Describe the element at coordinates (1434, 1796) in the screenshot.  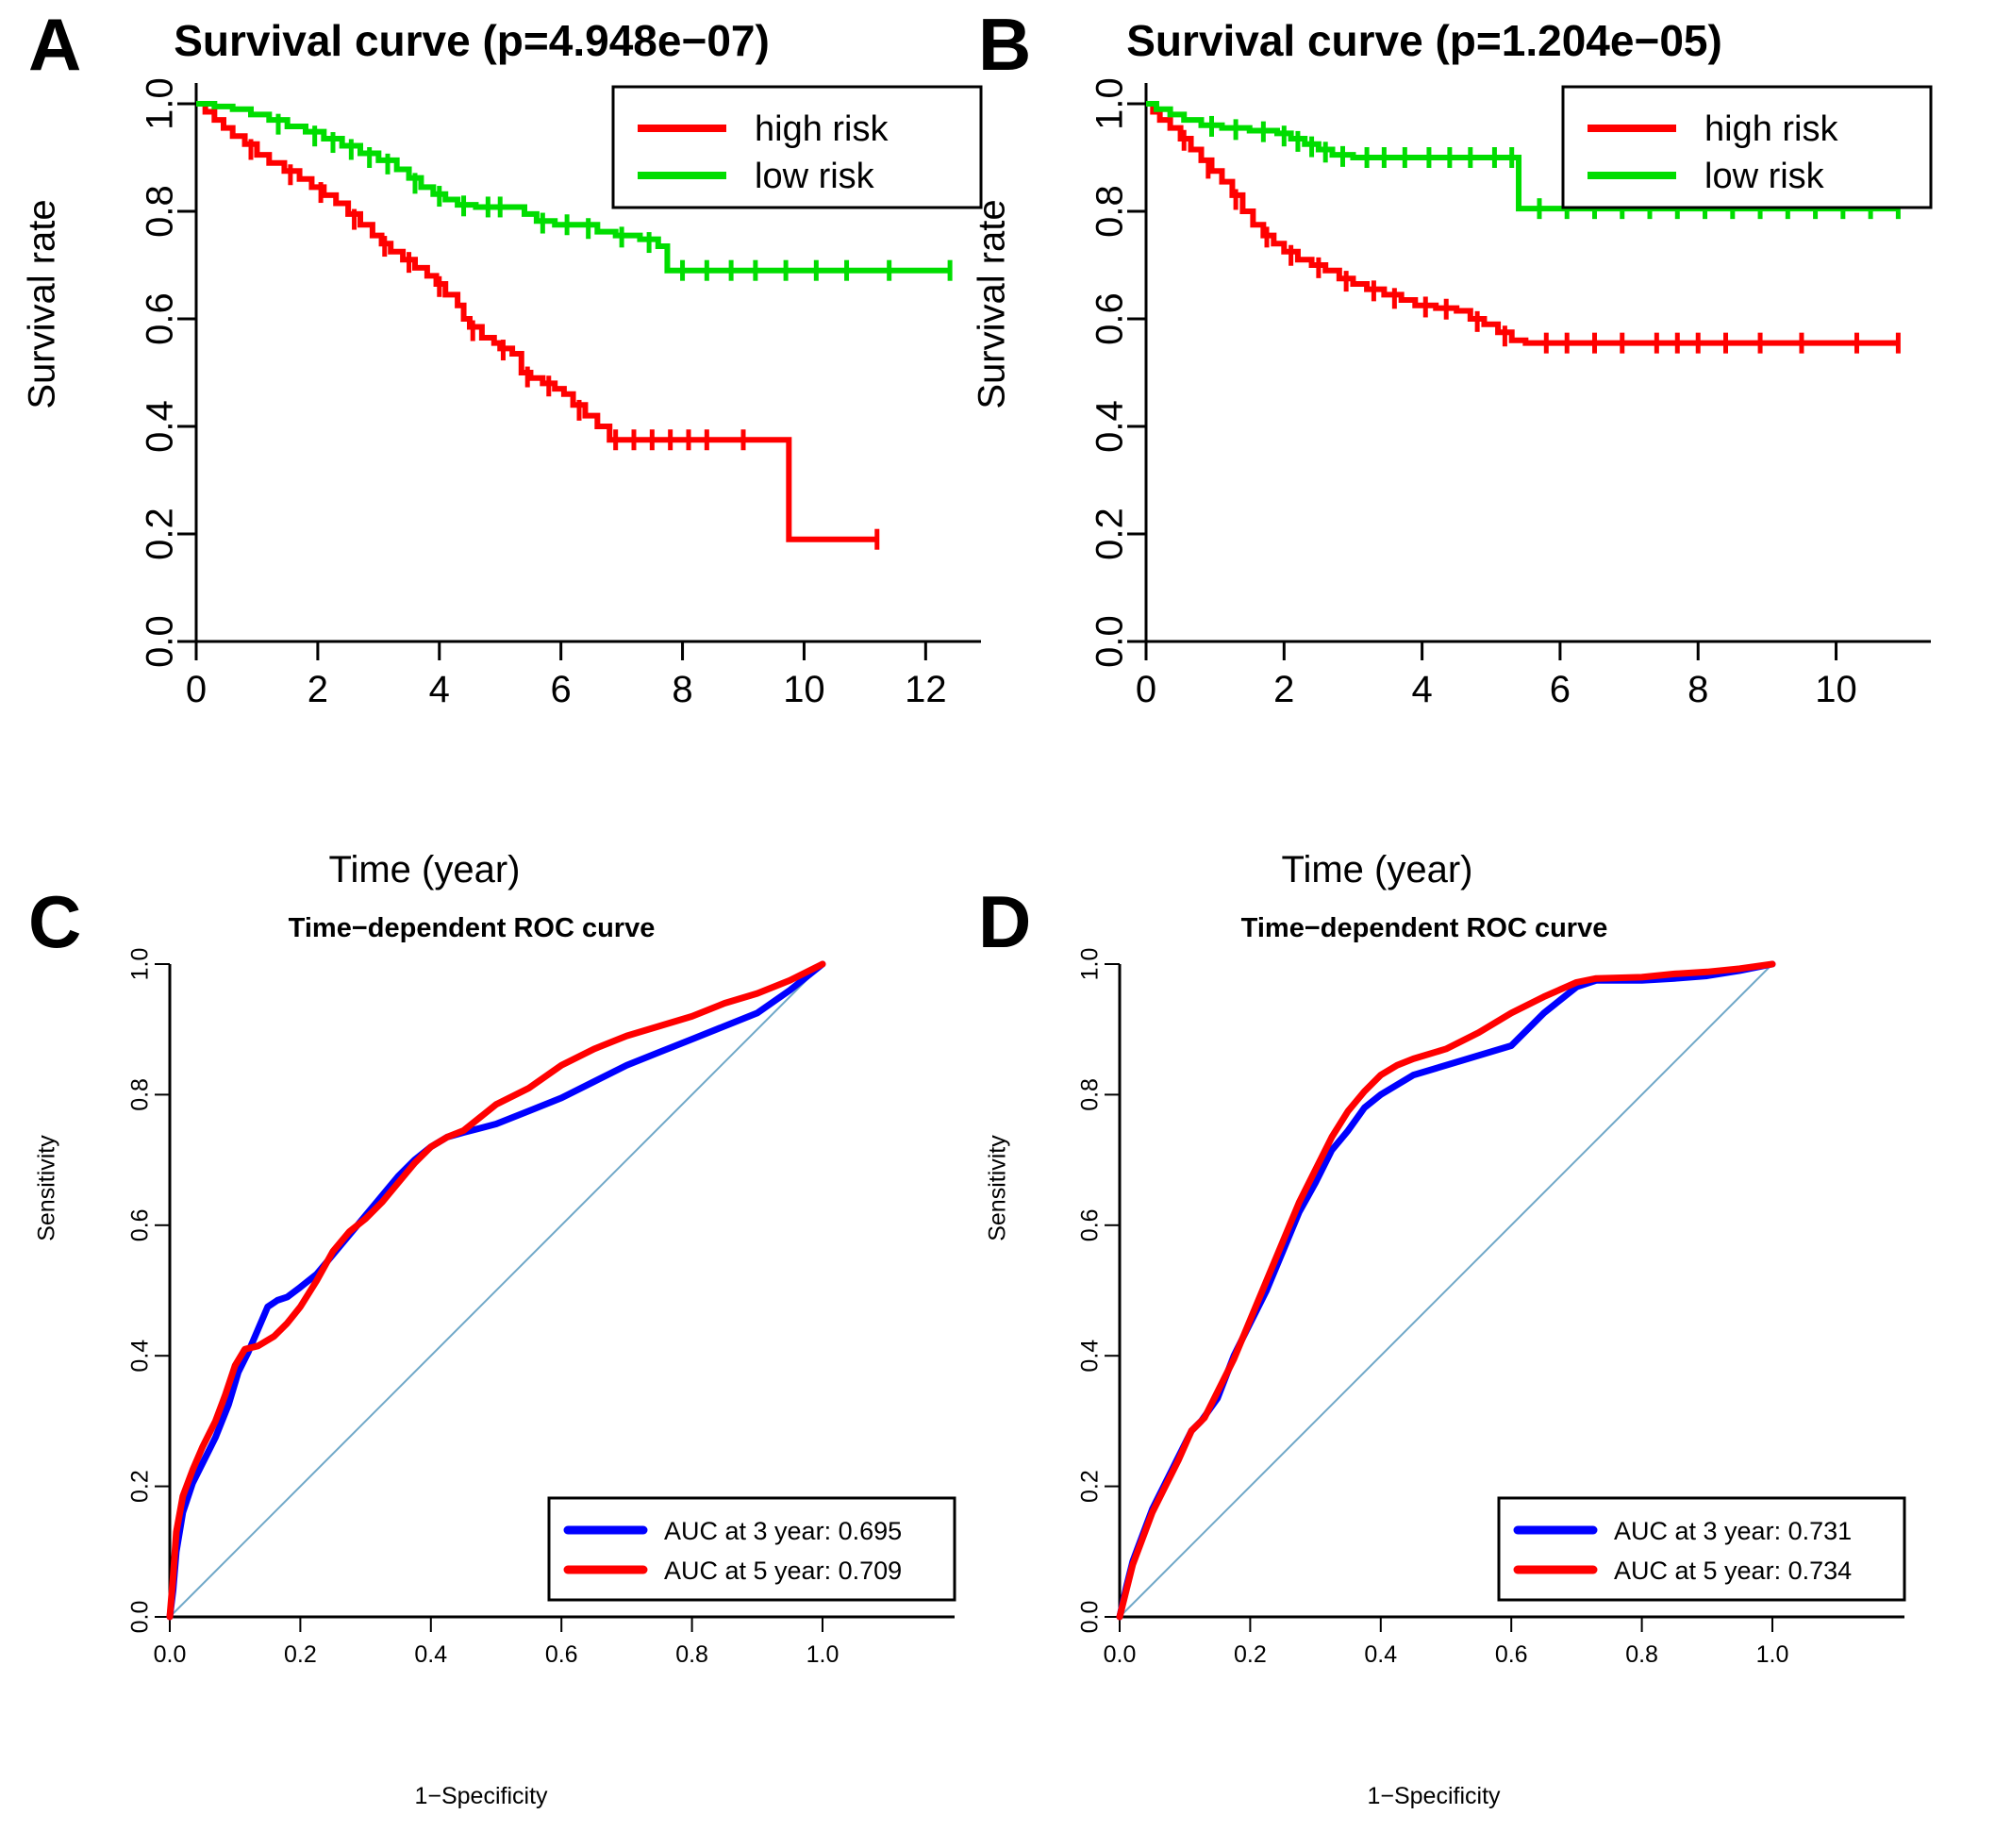
I see `panel-d-xlabel: 1−Specificity` at that location.